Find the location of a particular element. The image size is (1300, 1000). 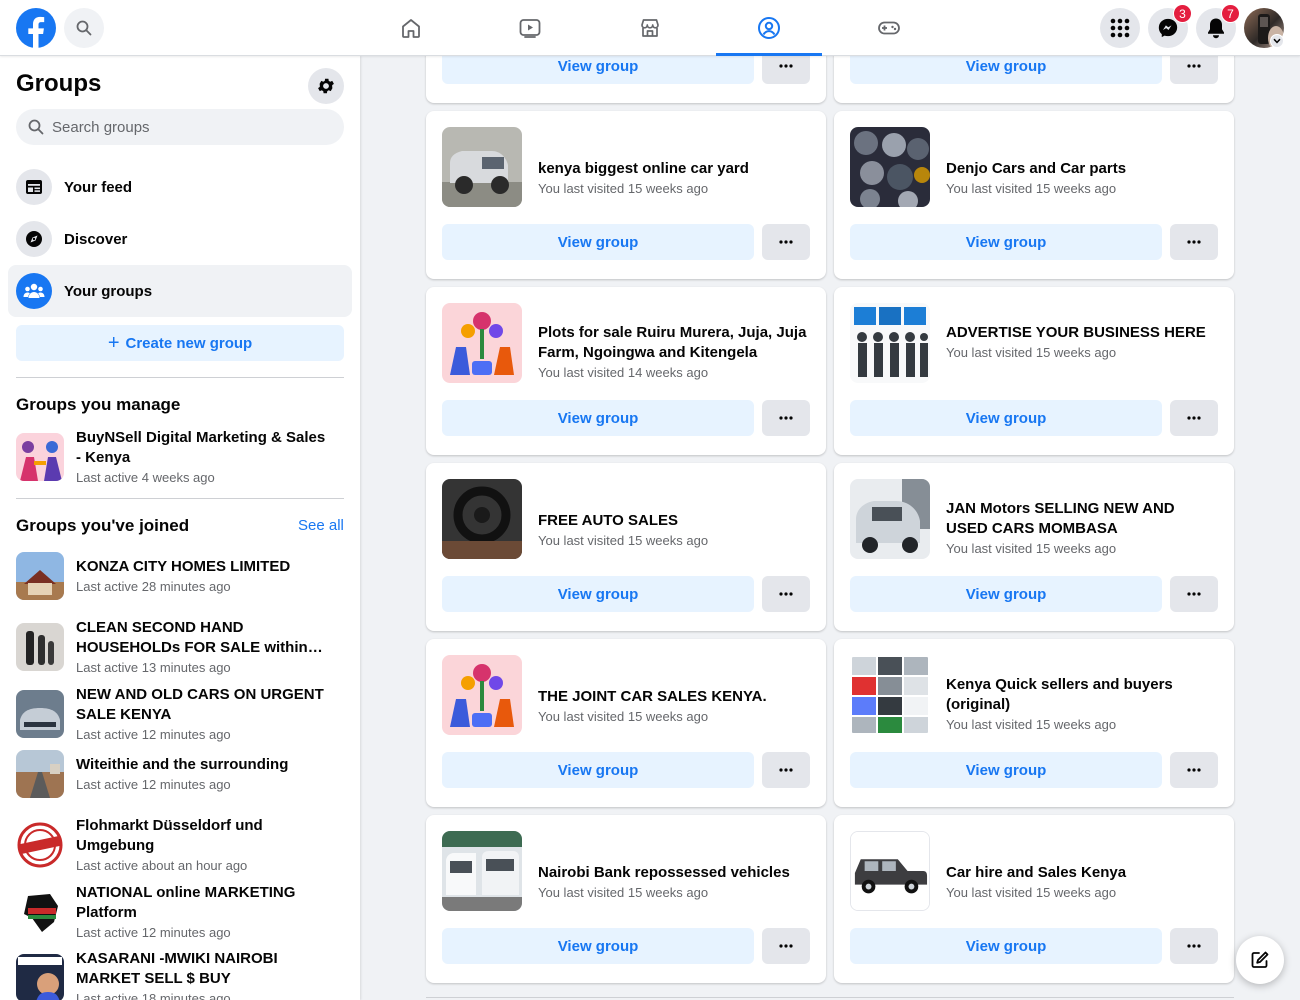

create-new-group-button: + Create new group is located at coordinates (180, 343).